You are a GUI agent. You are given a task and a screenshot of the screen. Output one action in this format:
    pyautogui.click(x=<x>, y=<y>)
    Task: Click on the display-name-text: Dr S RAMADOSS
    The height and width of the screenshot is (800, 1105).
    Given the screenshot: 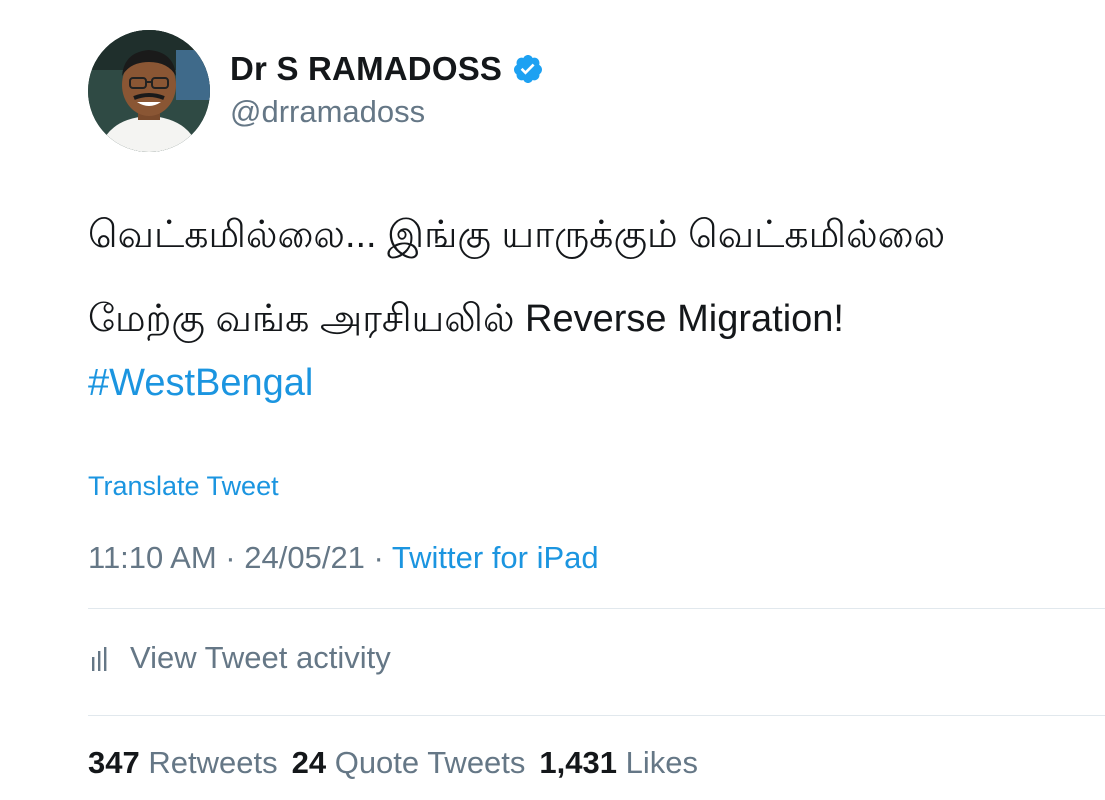 What is the action you would take?
    pyautogui.click(x=366, y=68)
    